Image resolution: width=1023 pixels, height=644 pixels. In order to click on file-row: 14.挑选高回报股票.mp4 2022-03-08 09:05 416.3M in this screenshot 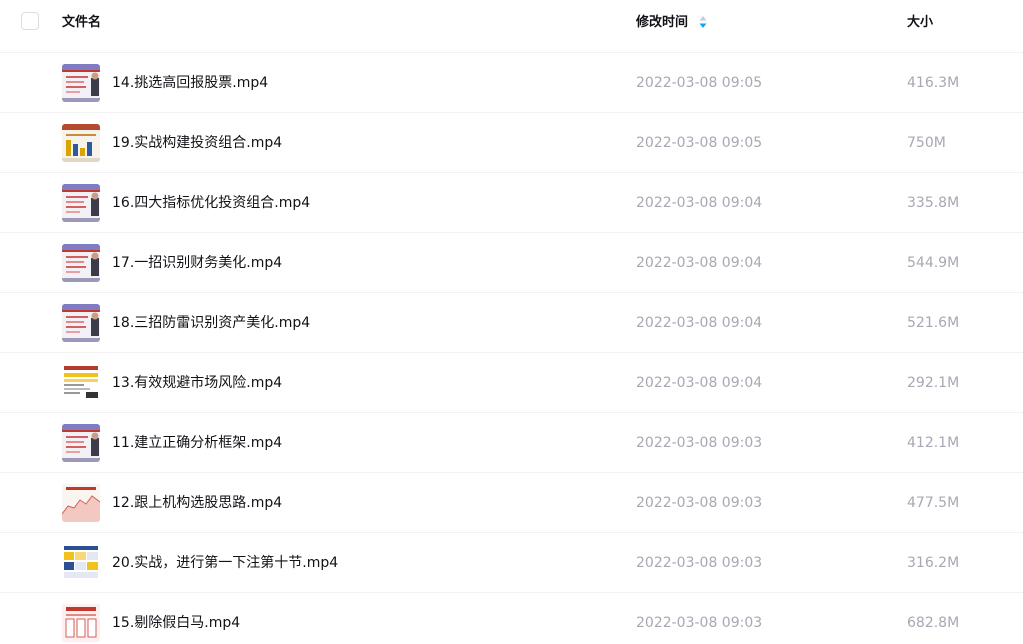, I will do `click(511, 83)`.